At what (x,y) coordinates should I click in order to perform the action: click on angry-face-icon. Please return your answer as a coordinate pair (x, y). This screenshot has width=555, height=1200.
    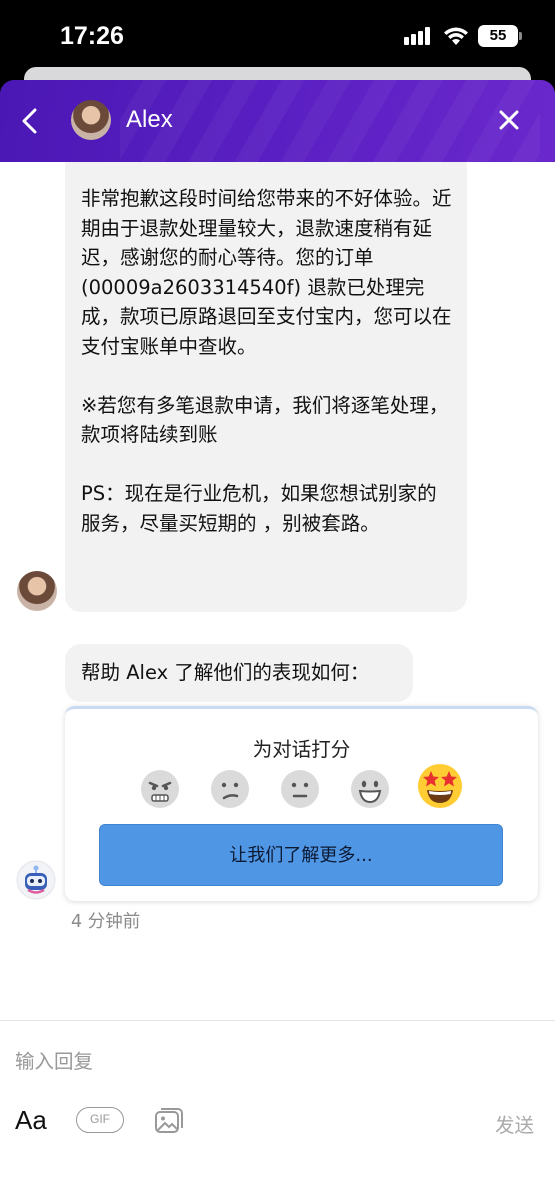
    Looking at the image, I should click on (160, 789).